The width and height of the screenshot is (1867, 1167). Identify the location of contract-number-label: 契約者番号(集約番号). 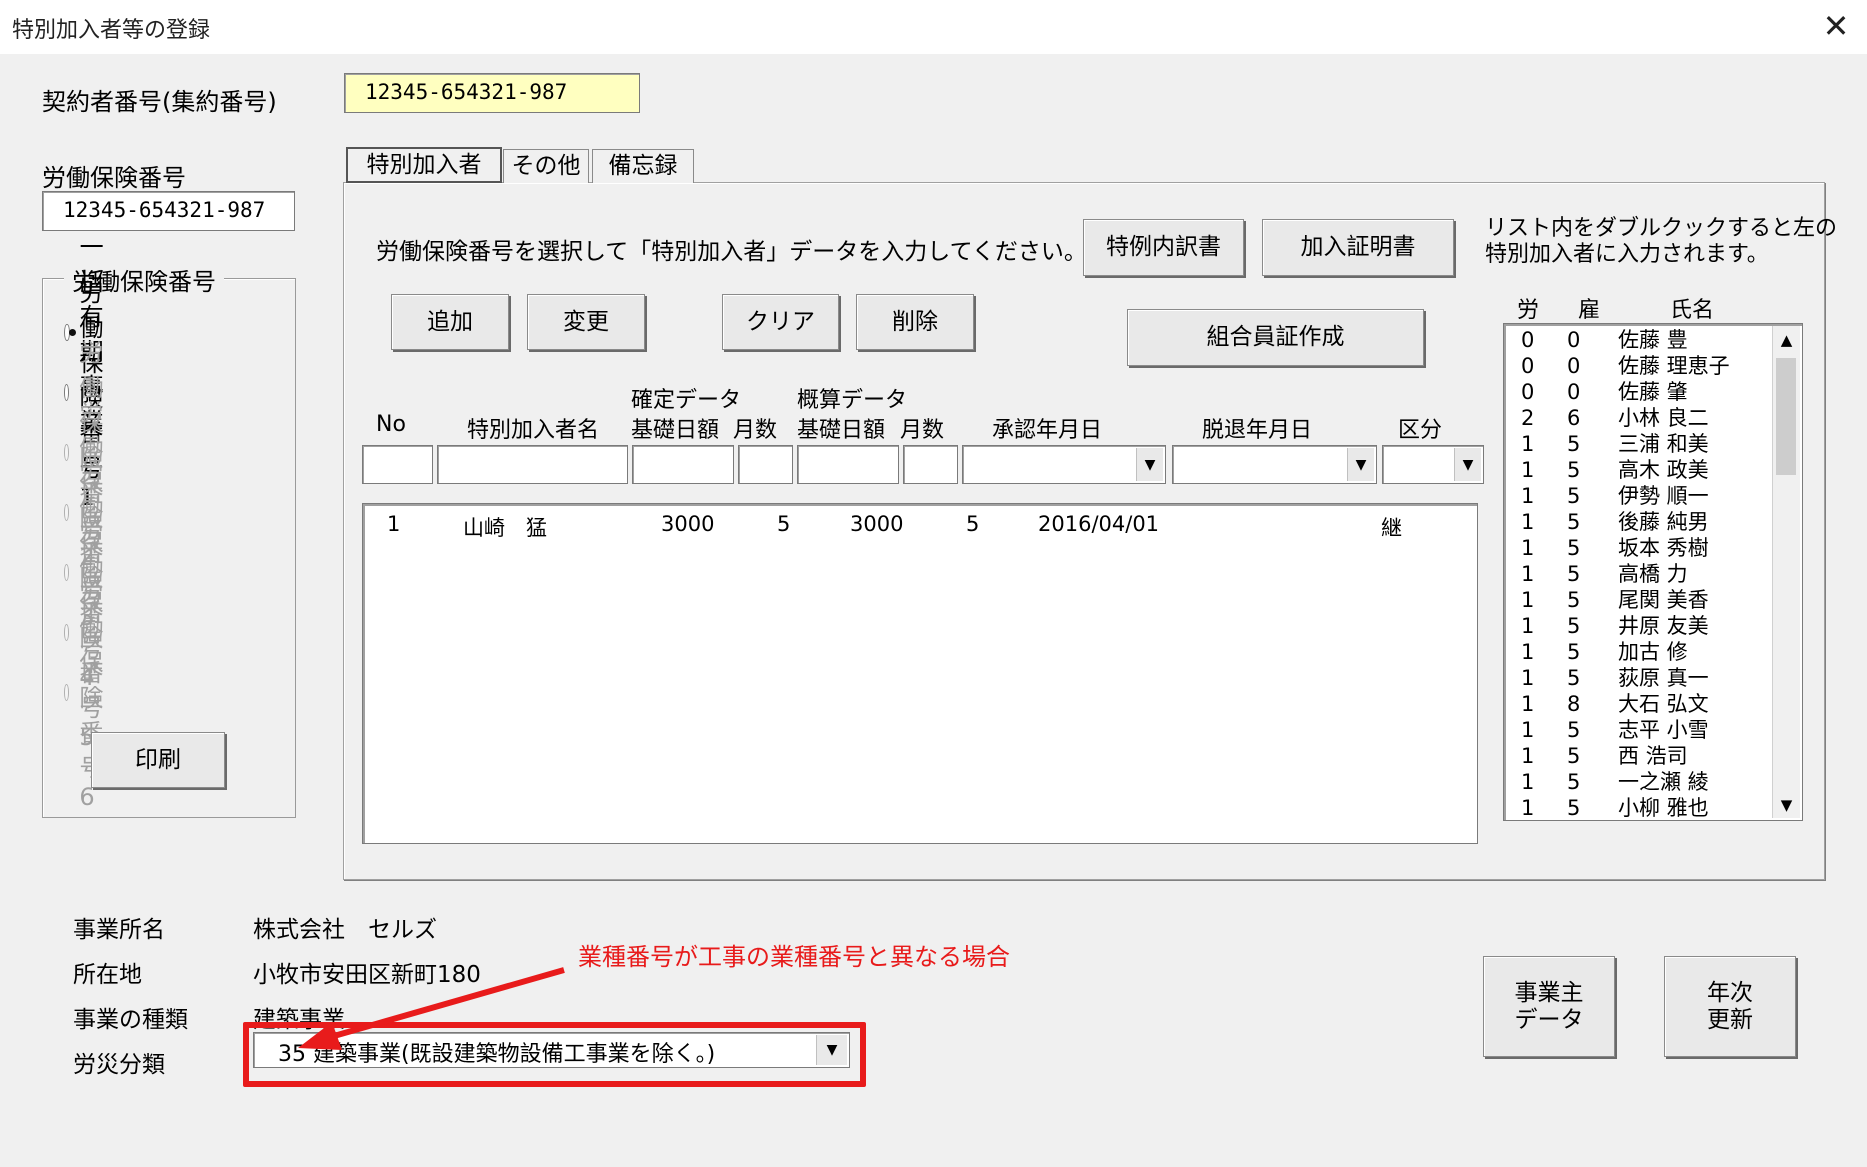
(159, 102).